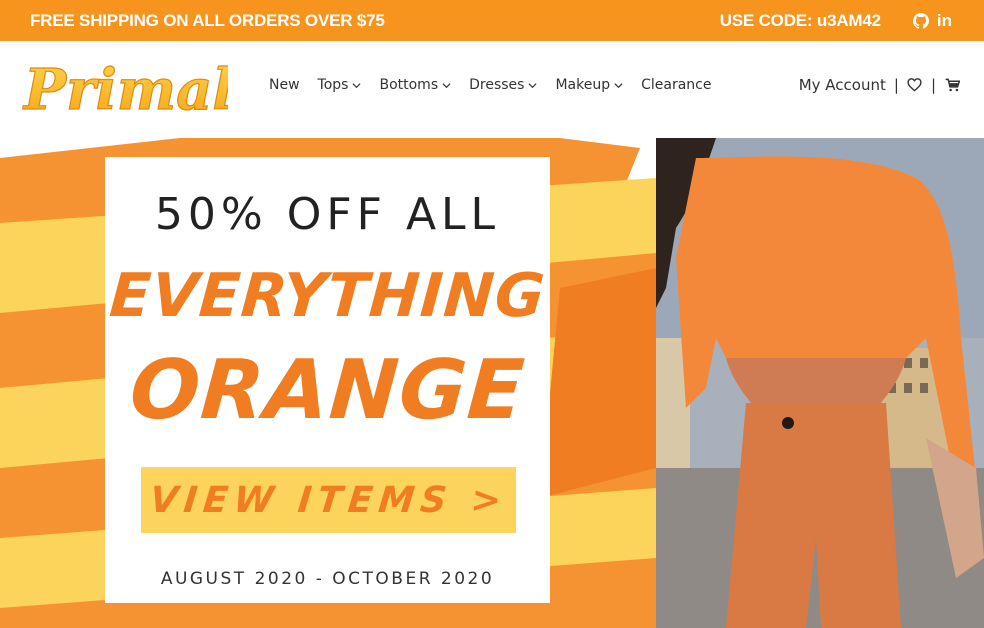  I want to click on promo-bar-right: USE CODE: u3AM42 in, so click(836, 21).